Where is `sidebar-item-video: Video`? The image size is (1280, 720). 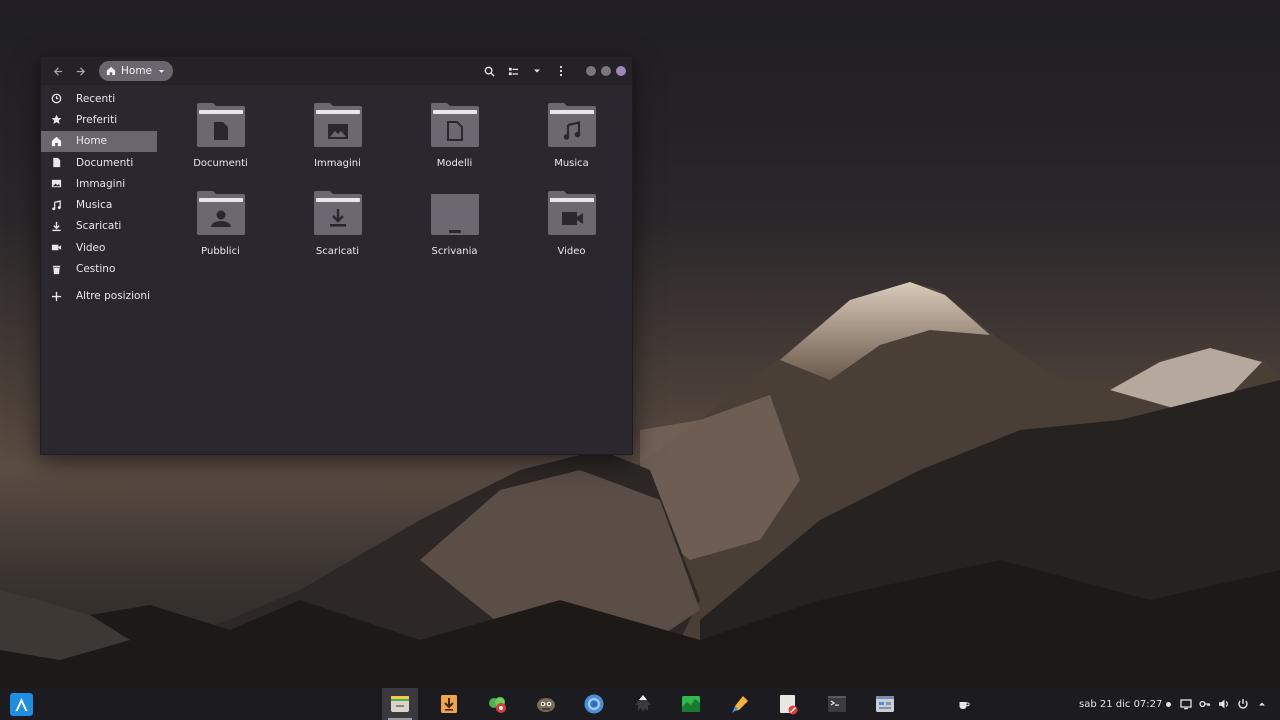
sidebar-item-video: Video is located at coordinates (99, 247).